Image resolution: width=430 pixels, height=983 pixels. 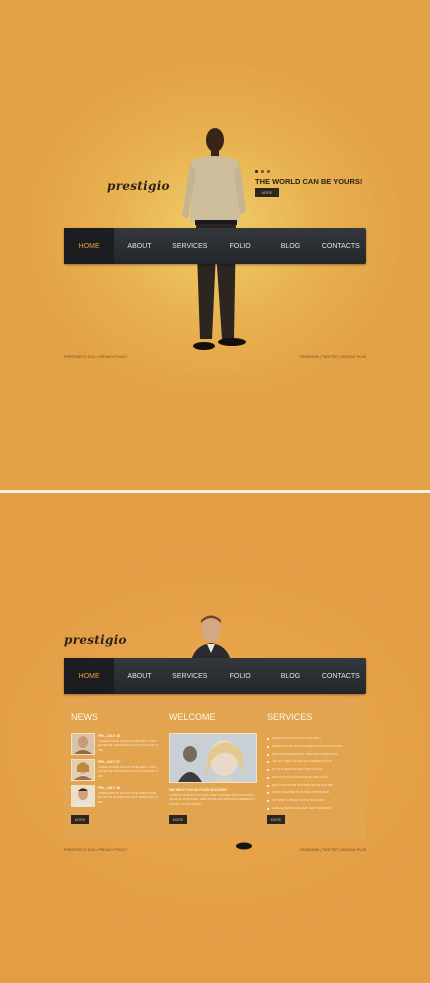 I want to click on services-heading: SERVICES, so click(x=290, y=717).